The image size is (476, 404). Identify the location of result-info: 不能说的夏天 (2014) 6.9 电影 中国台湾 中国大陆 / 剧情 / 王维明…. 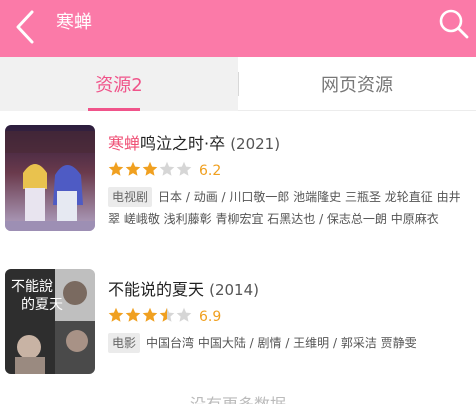
(289, 316).